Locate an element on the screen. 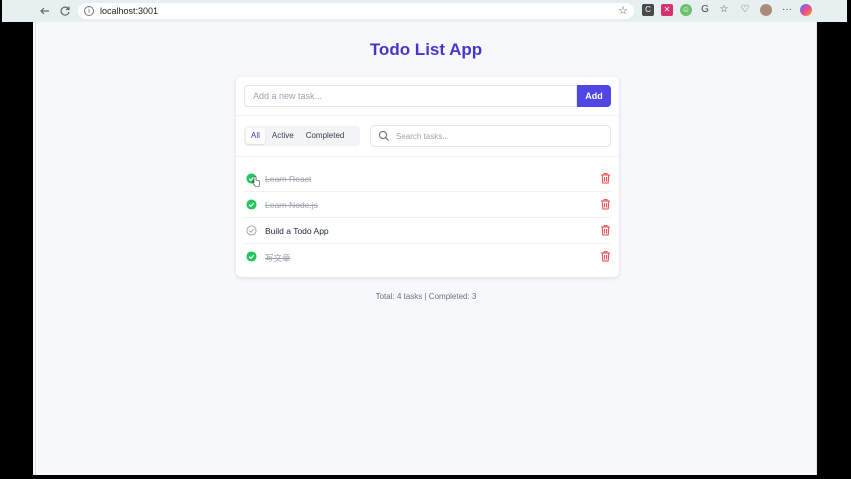 This screenshot has height=479, width=851. add-task-row: Add is located at coordinates (427, 96).